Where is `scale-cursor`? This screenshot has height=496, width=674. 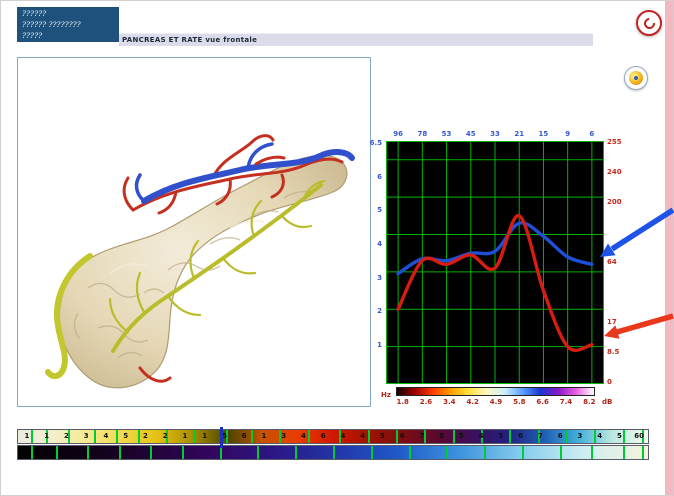
scale-cursor is located at coordinates (221, 437).